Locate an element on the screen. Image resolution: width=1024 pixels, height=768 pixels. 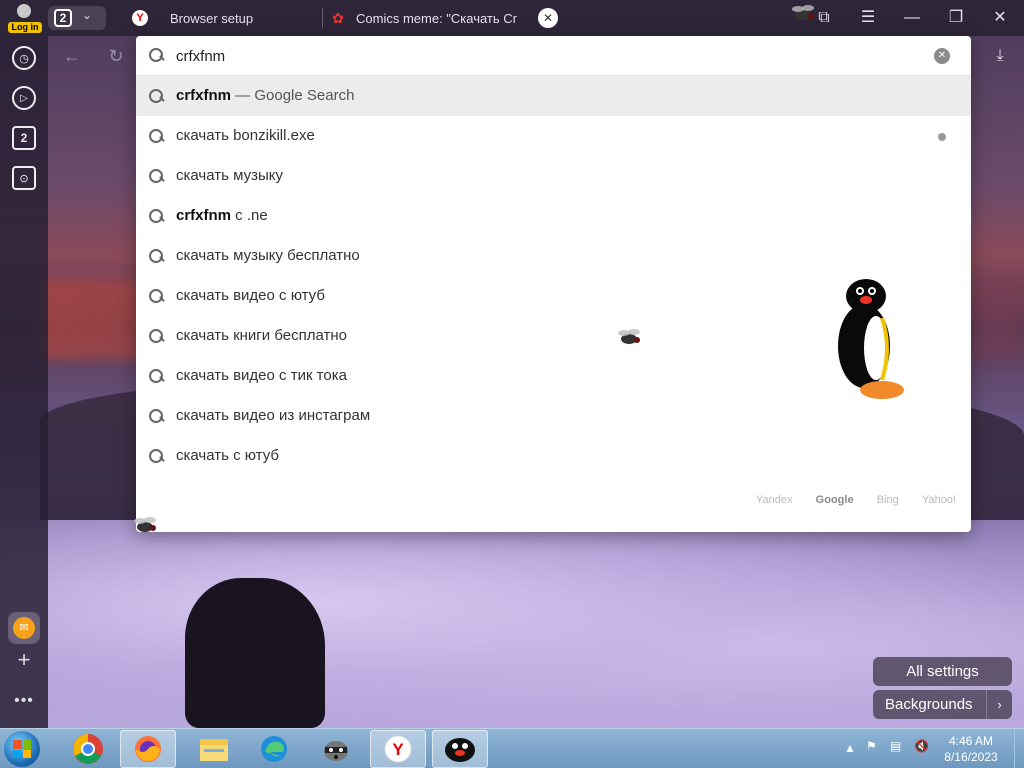
edge-icon is located at coordinates (274, 749).